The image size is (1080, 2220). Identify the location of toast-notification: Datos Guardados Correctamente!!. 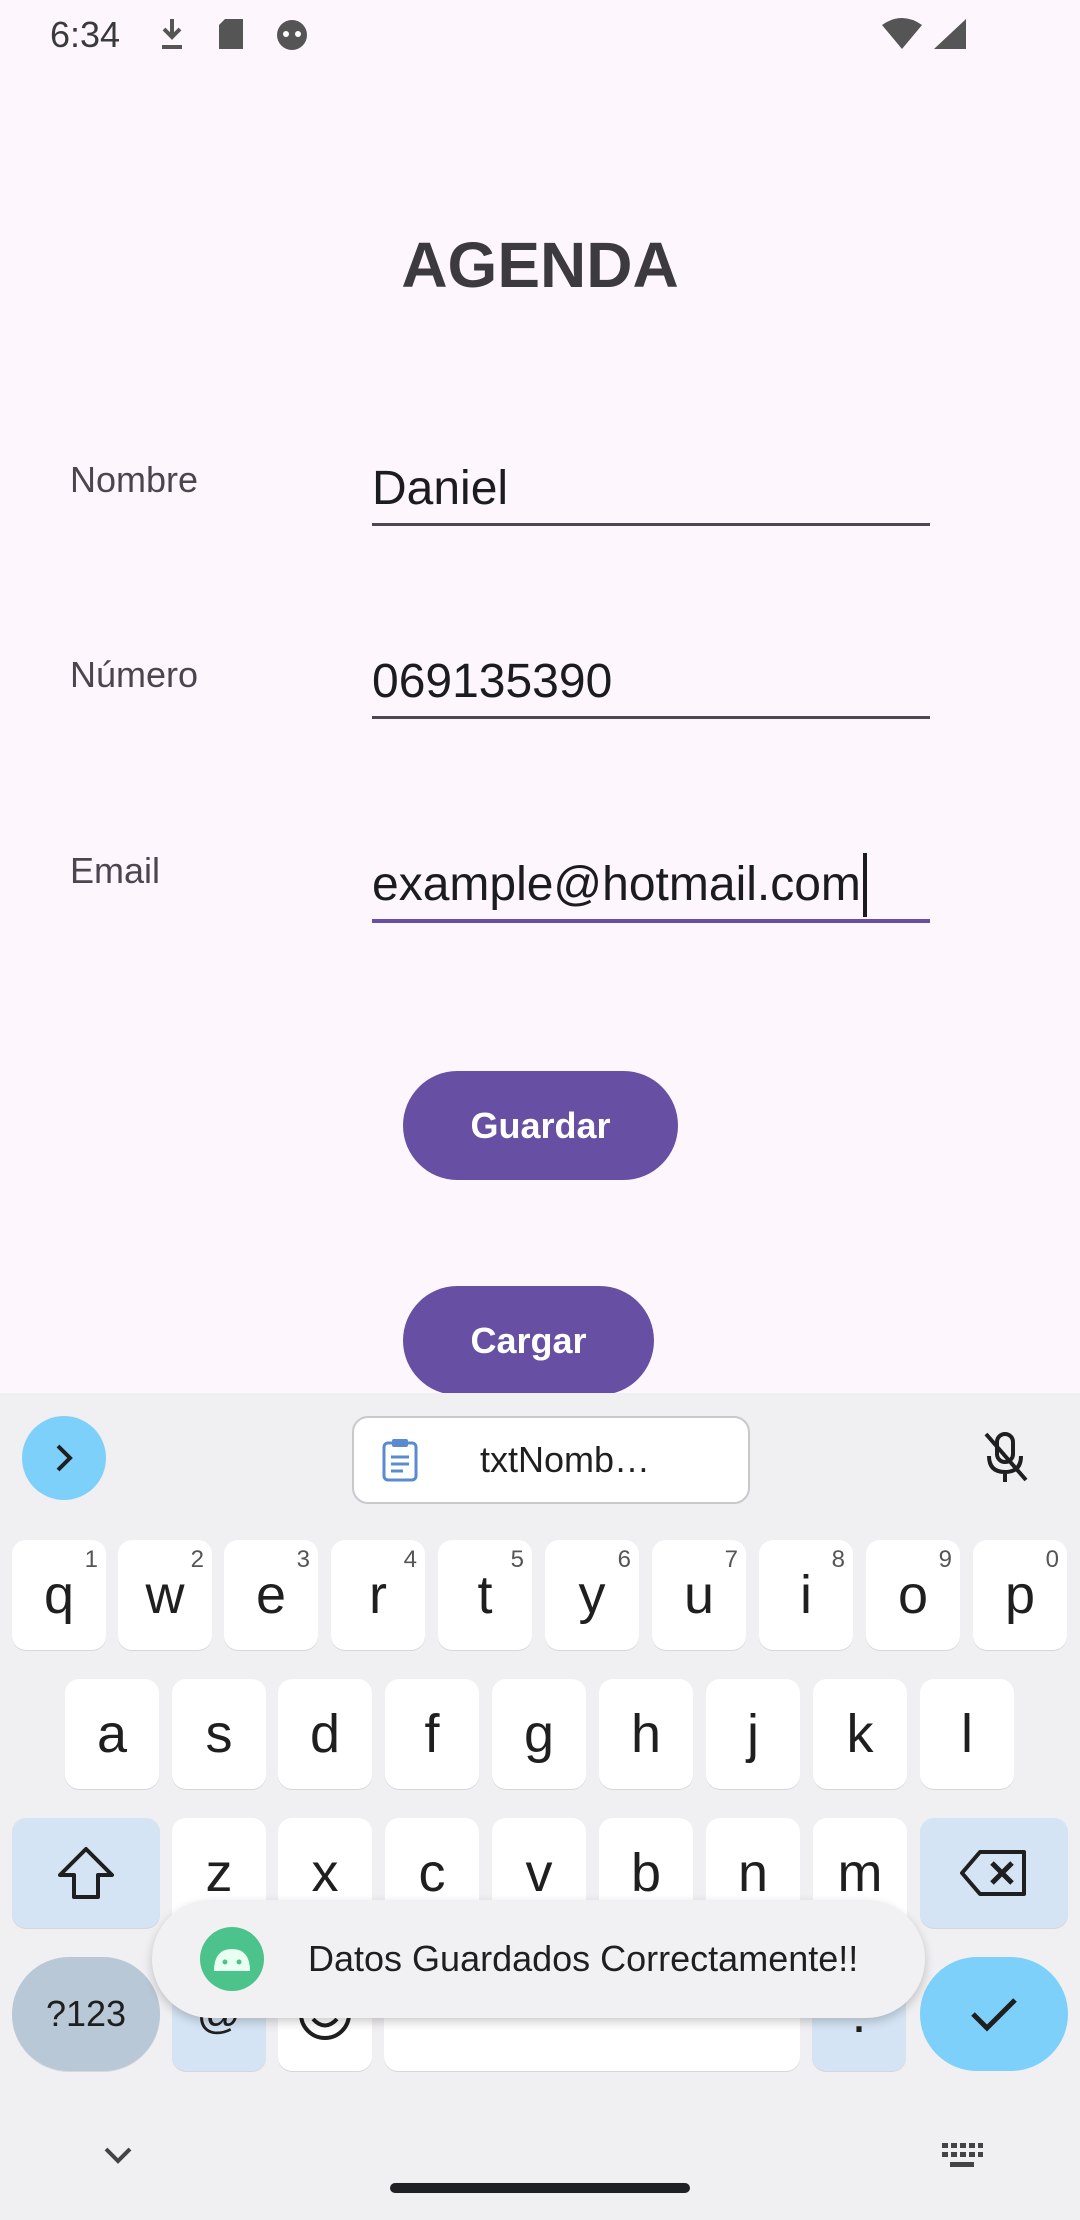
(538, 1959).